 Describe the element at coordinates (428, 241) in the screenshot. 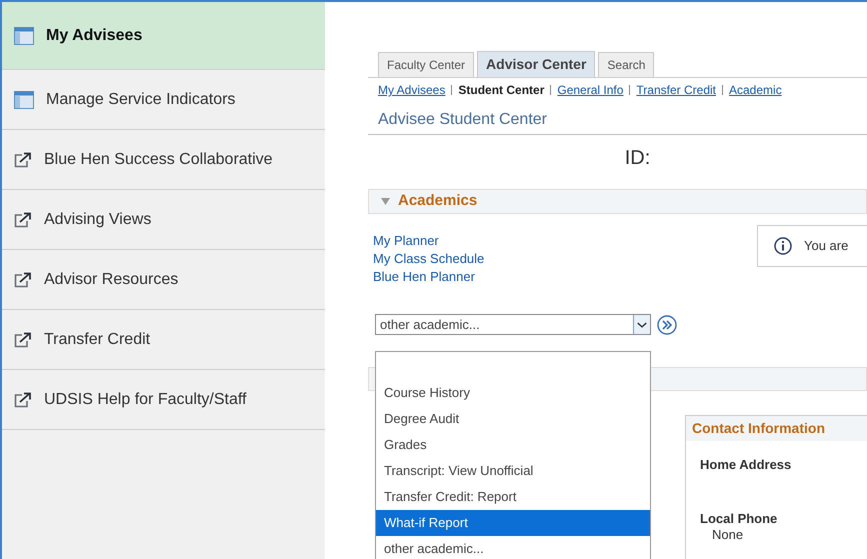

I see `planner-link: My Planner` at that location.